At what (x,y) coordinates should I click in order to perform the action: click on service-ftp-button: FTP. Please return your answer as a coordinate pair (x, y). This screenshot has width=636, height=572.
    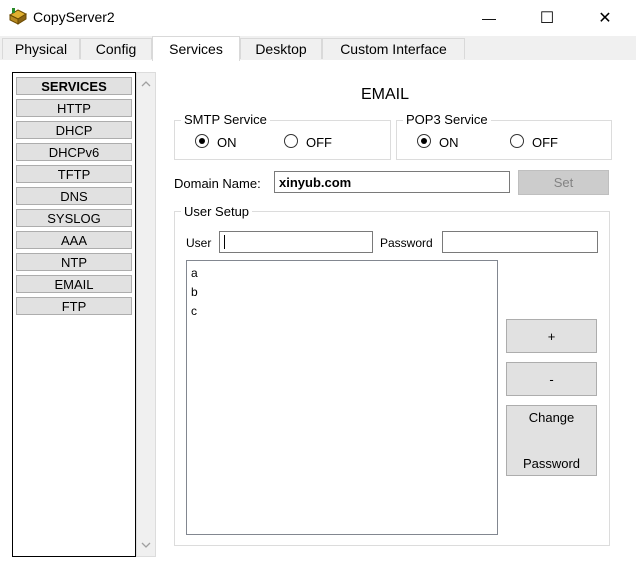
    Looking at the image, I should click on (74, 306).